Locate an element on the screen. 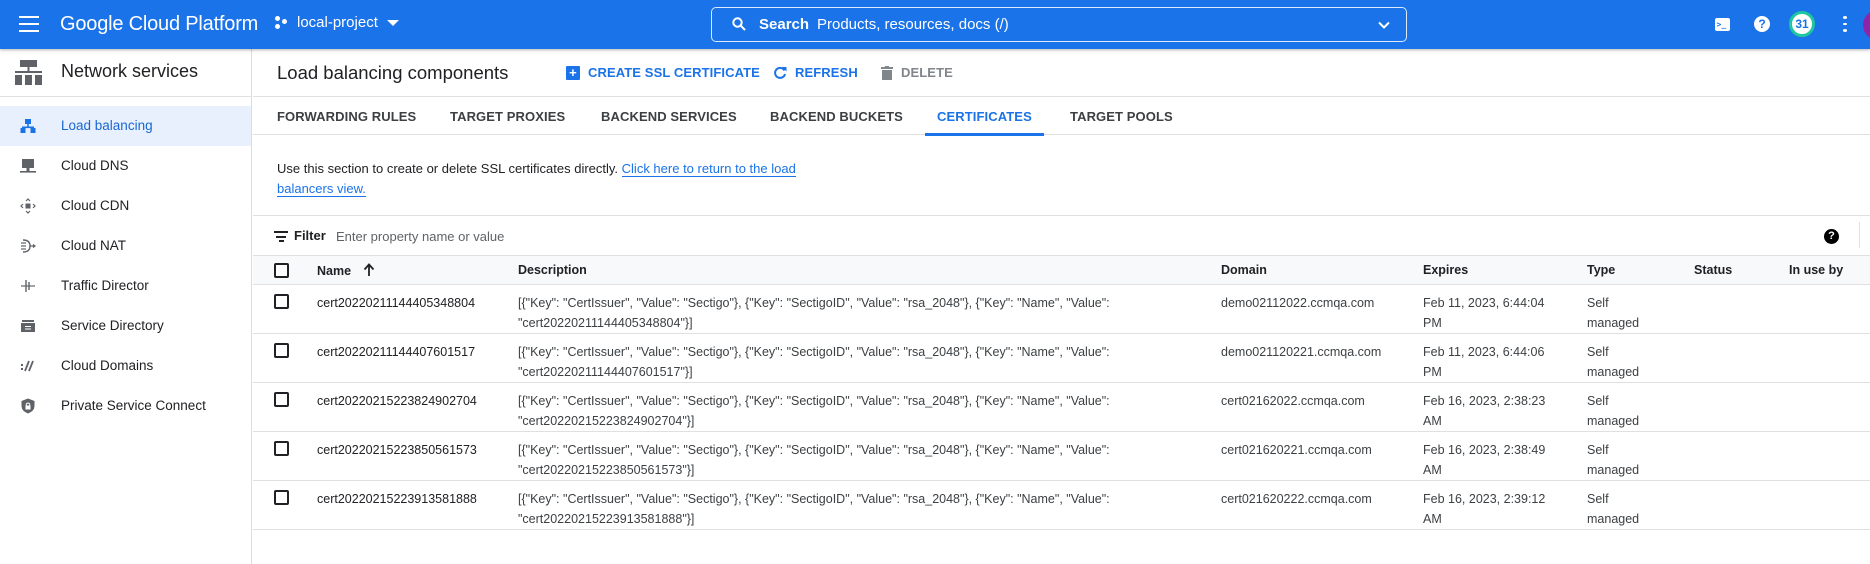 The height and width of the screenshot is (564, 1870). cloud-shell-icon: >_ is located at coordinates (1722, 24).